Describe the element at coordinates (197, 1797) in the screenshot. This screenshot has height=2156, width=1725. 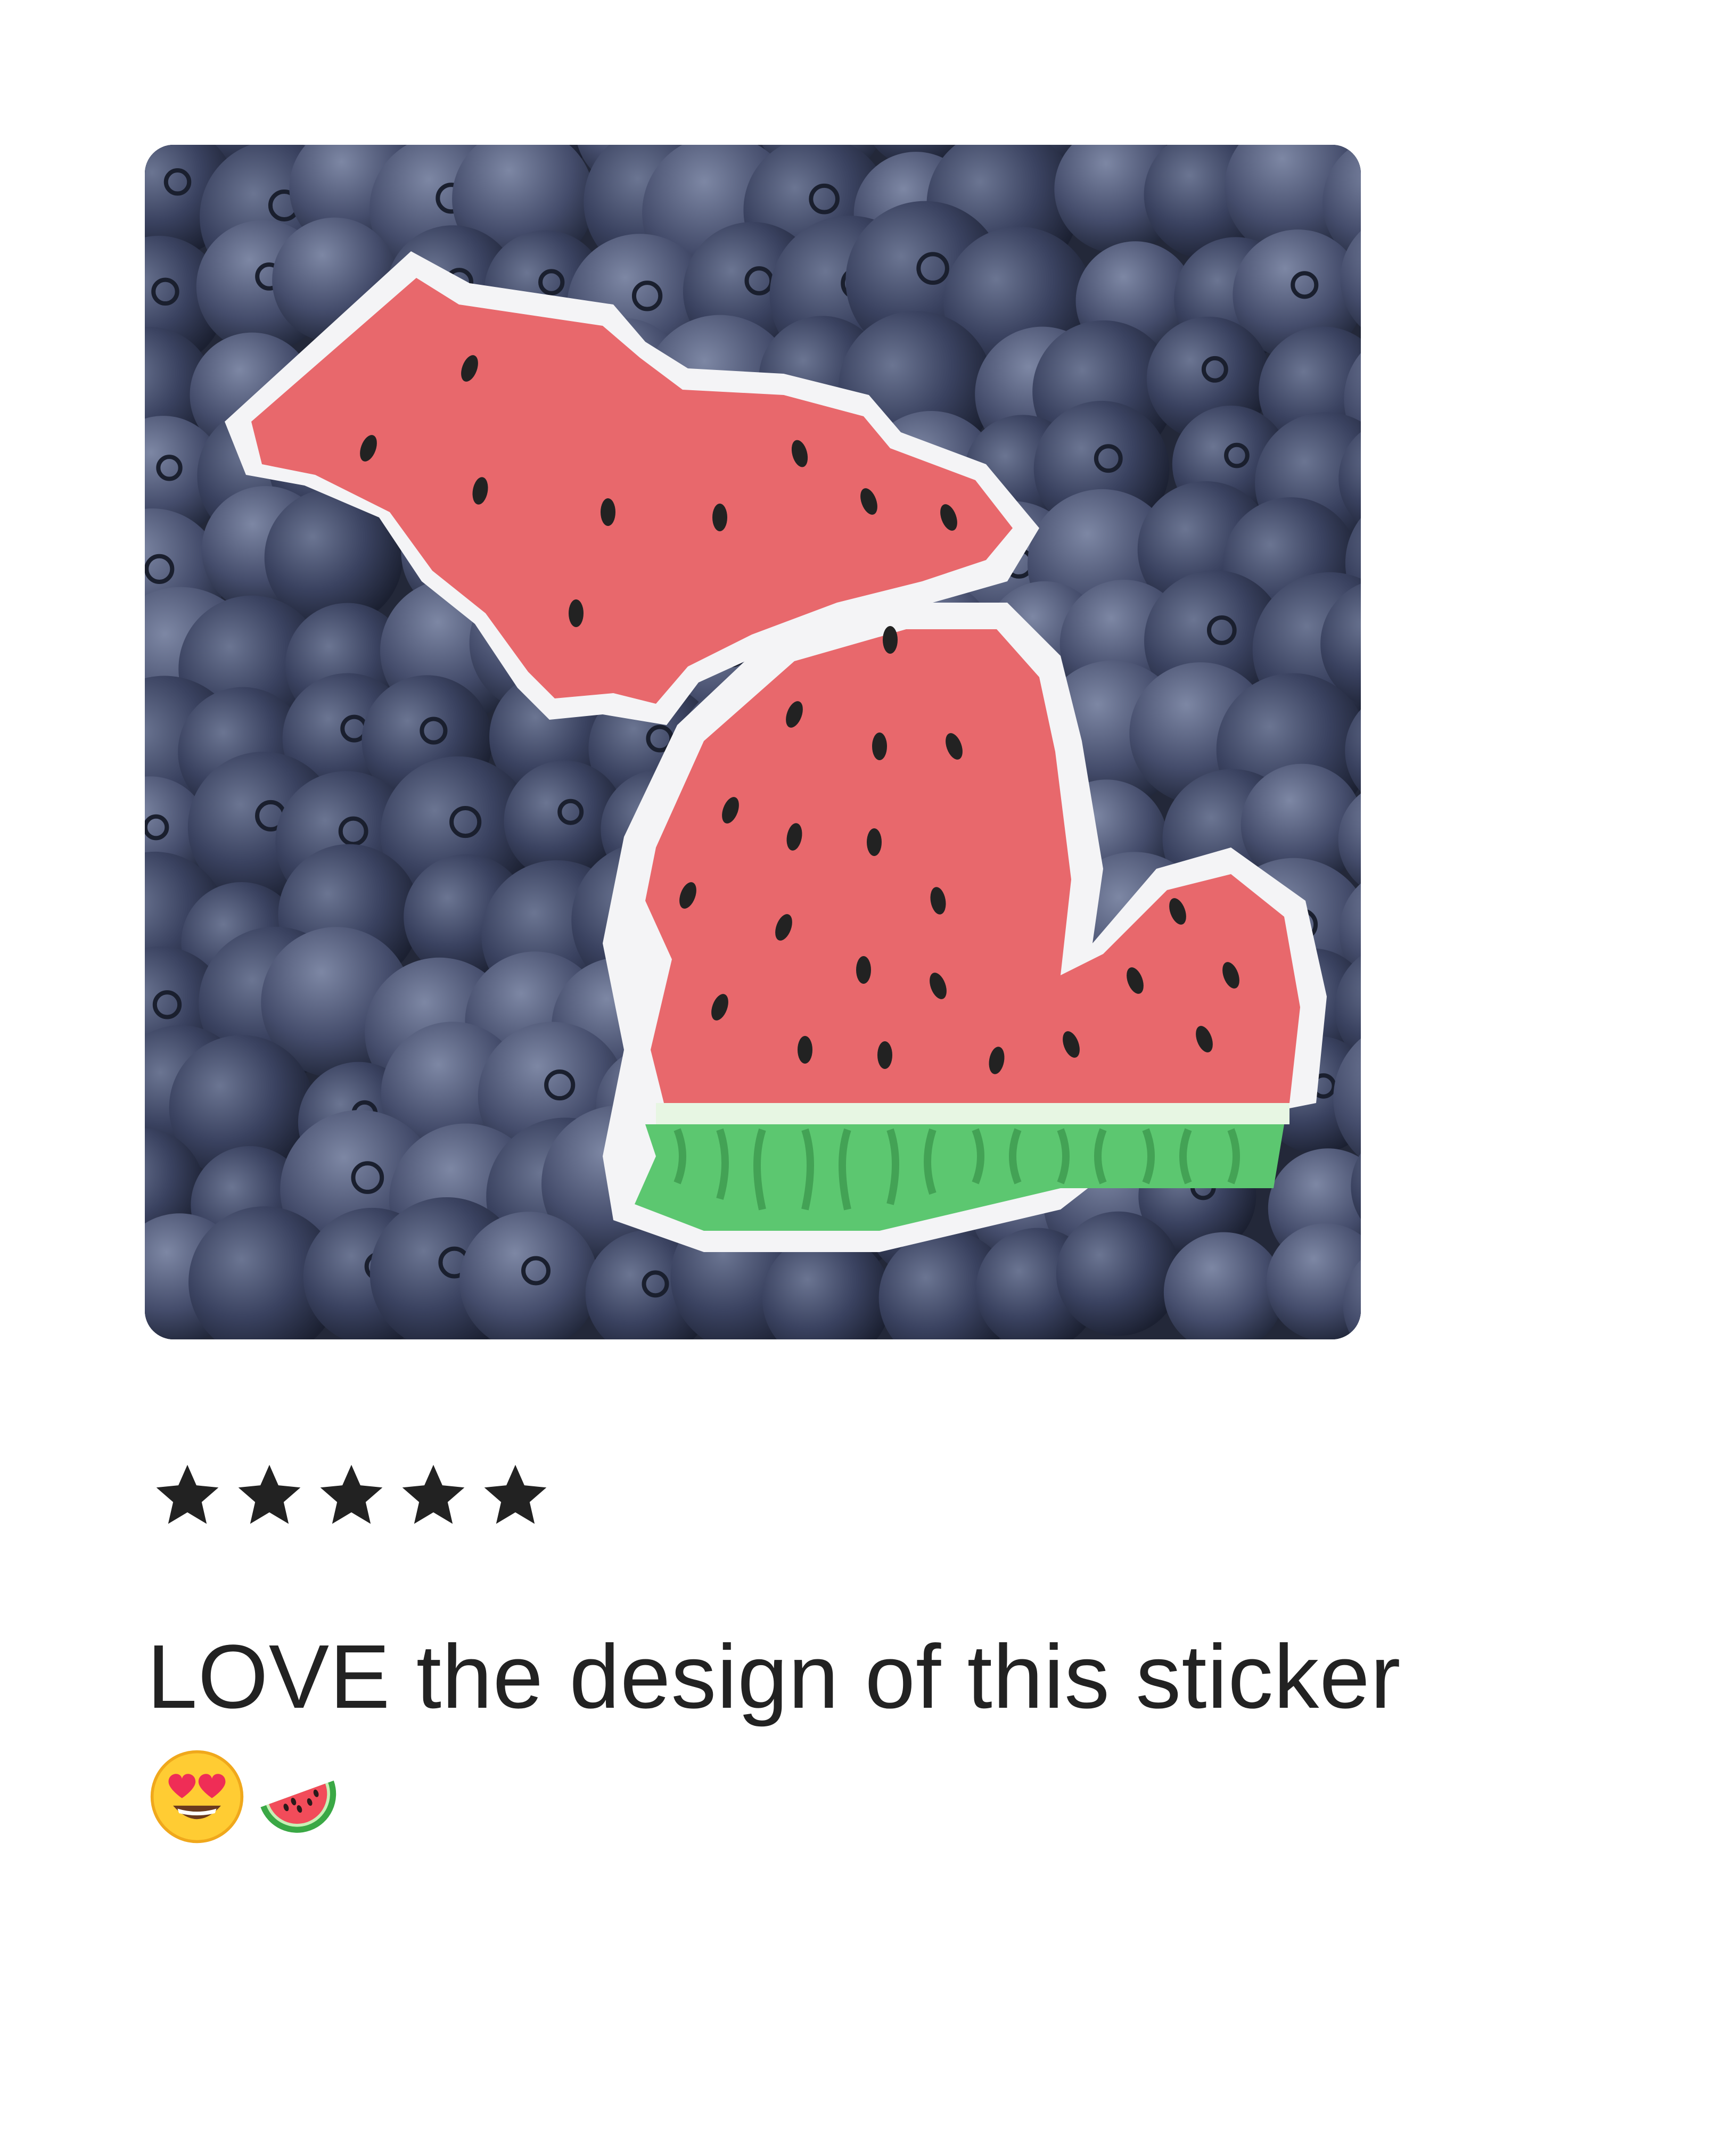
I see `heart-eyes-emoji-icon` at that location.